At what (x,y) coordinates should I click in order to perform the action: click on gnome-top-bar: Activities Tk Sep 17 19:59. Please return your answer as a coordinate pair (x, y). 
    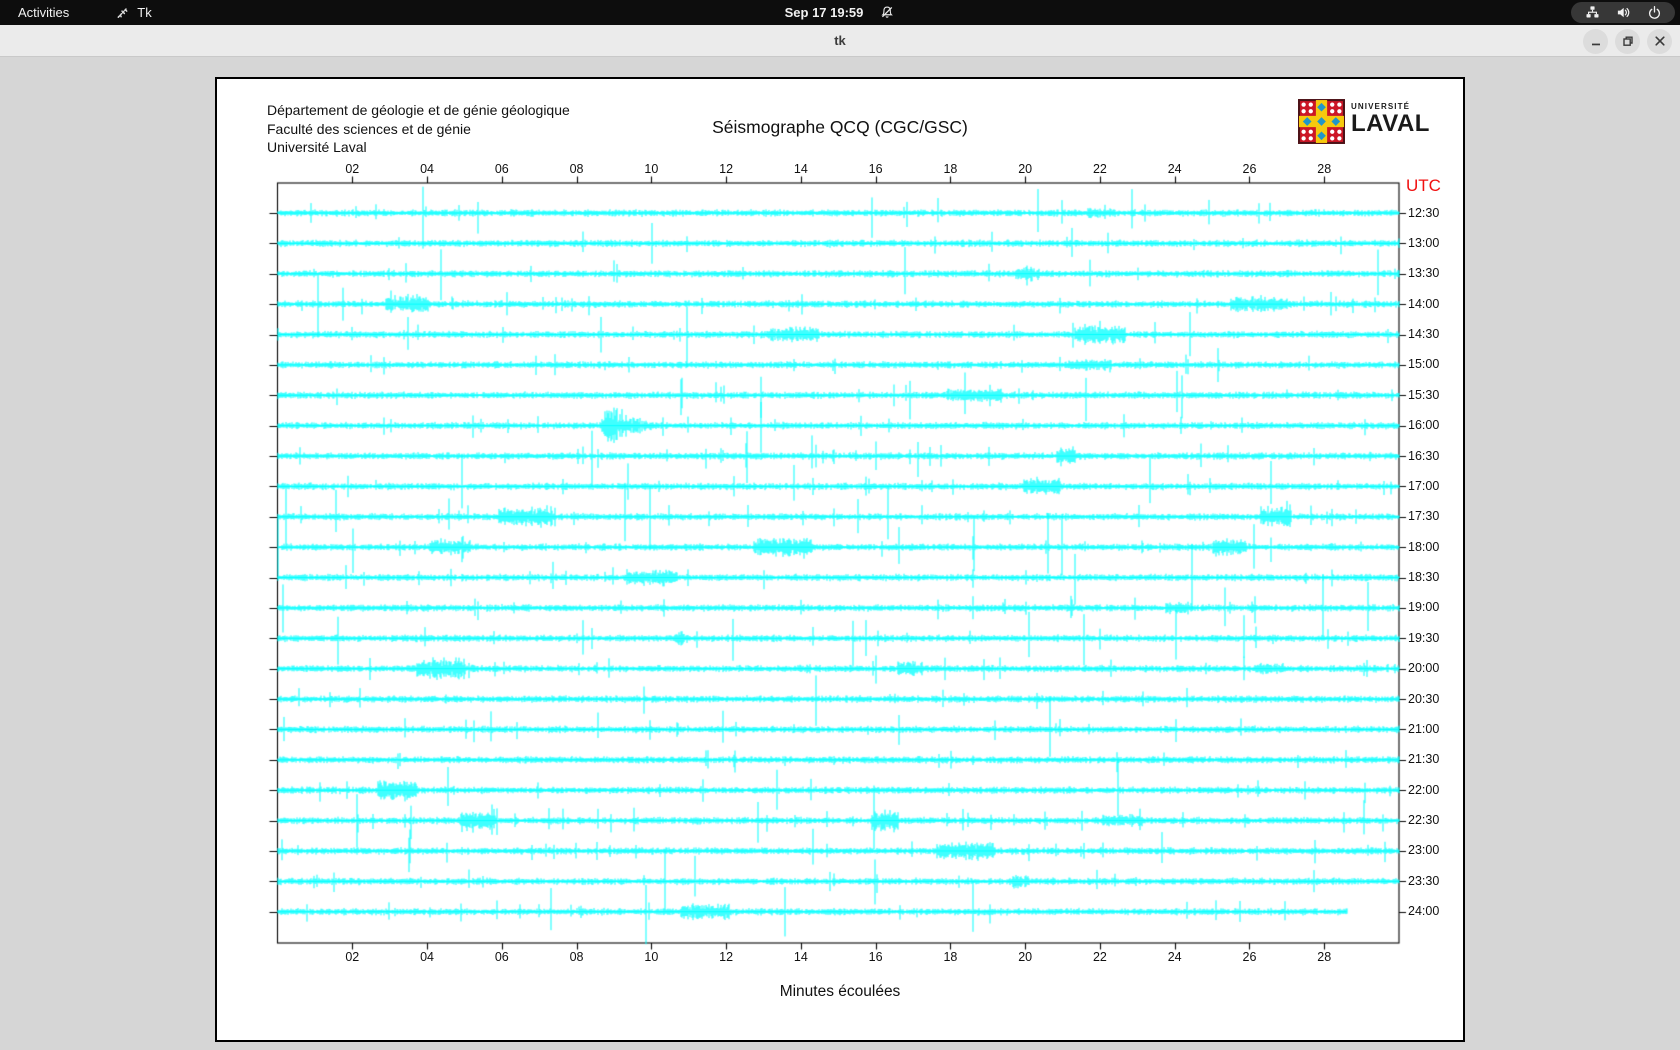
    Looking at the image, I should click on (840, 12).